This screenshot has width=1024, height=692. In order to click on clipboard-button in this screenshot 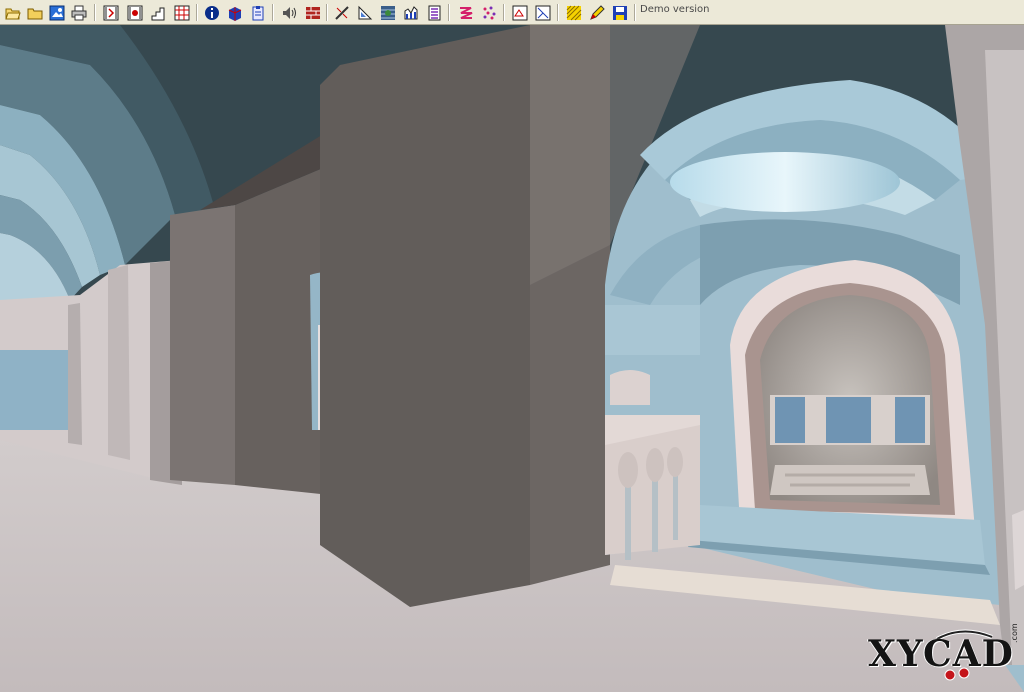, I will do `click(257, 12)`.